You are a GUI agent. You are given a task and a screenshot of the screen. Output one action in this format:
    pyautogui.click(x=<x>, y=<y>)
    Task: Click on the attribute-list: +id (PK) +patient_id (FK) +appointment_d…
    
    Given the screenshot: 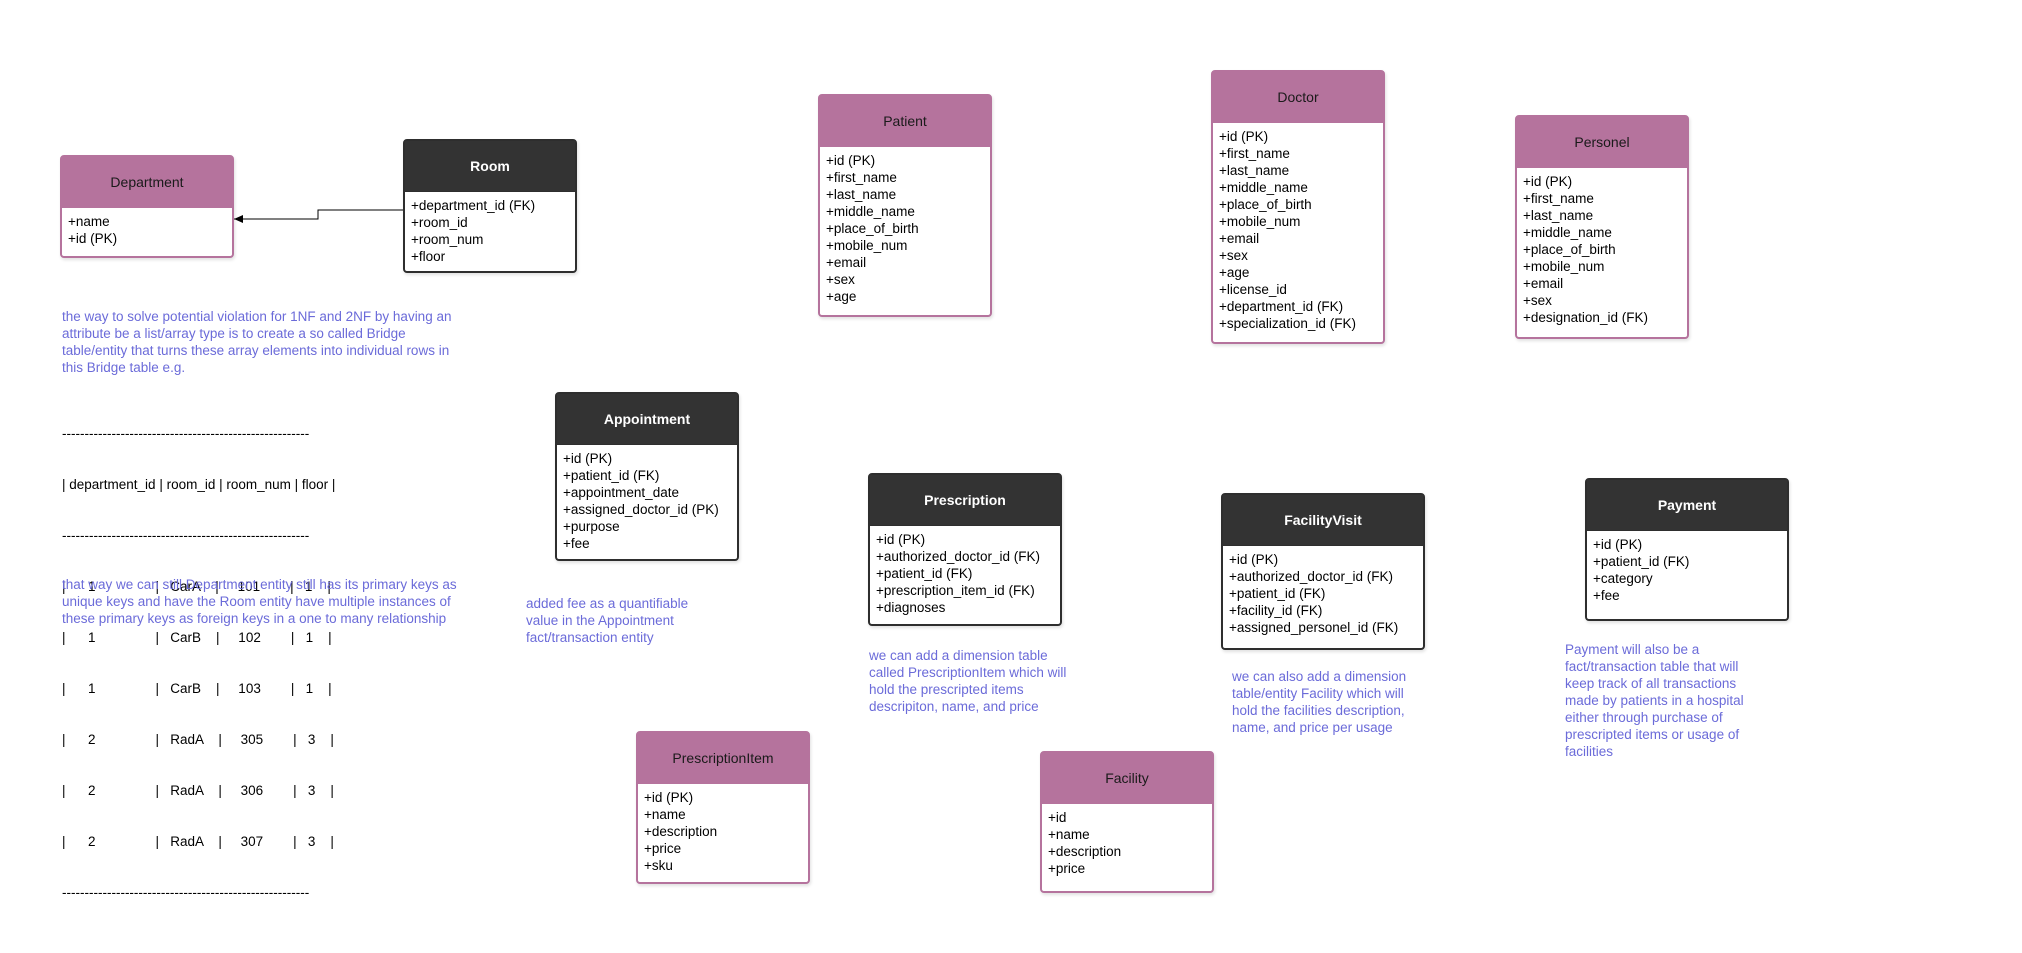 What is the action you would take?
    pyautogui.click(x=647, y=501)
    